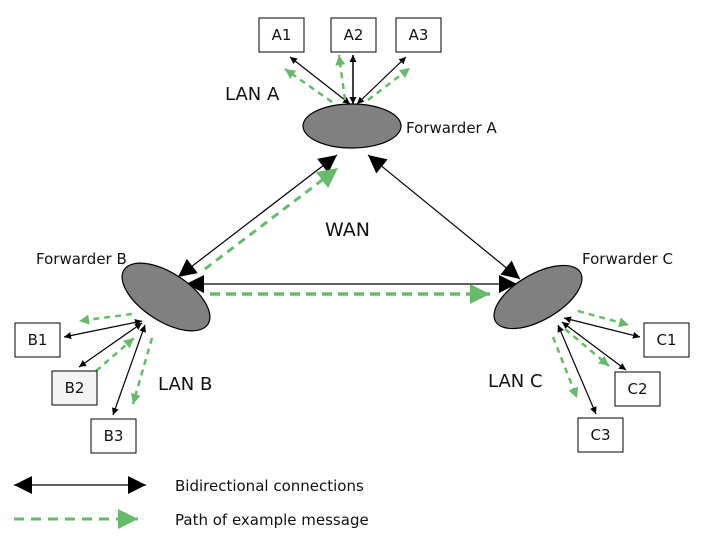  What do you see at coordinates (347, 79) in the screenshot?
I see `lan-a-links` at bounding box center [347, 79].